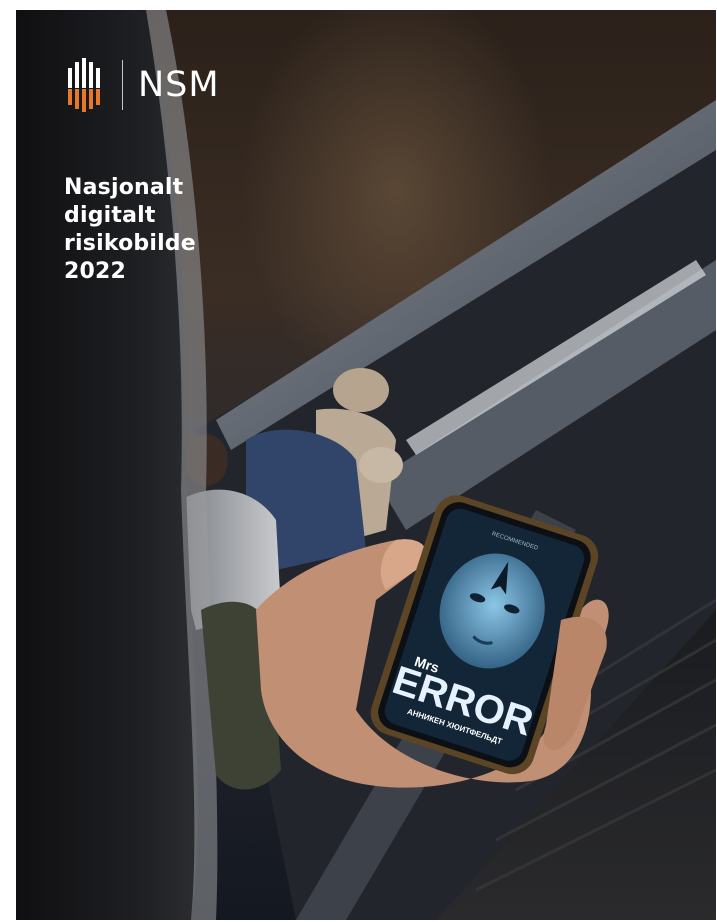 This screenshot has height=922, width=717. I want to click on report-title-line: digitalt, so click(110, 215).